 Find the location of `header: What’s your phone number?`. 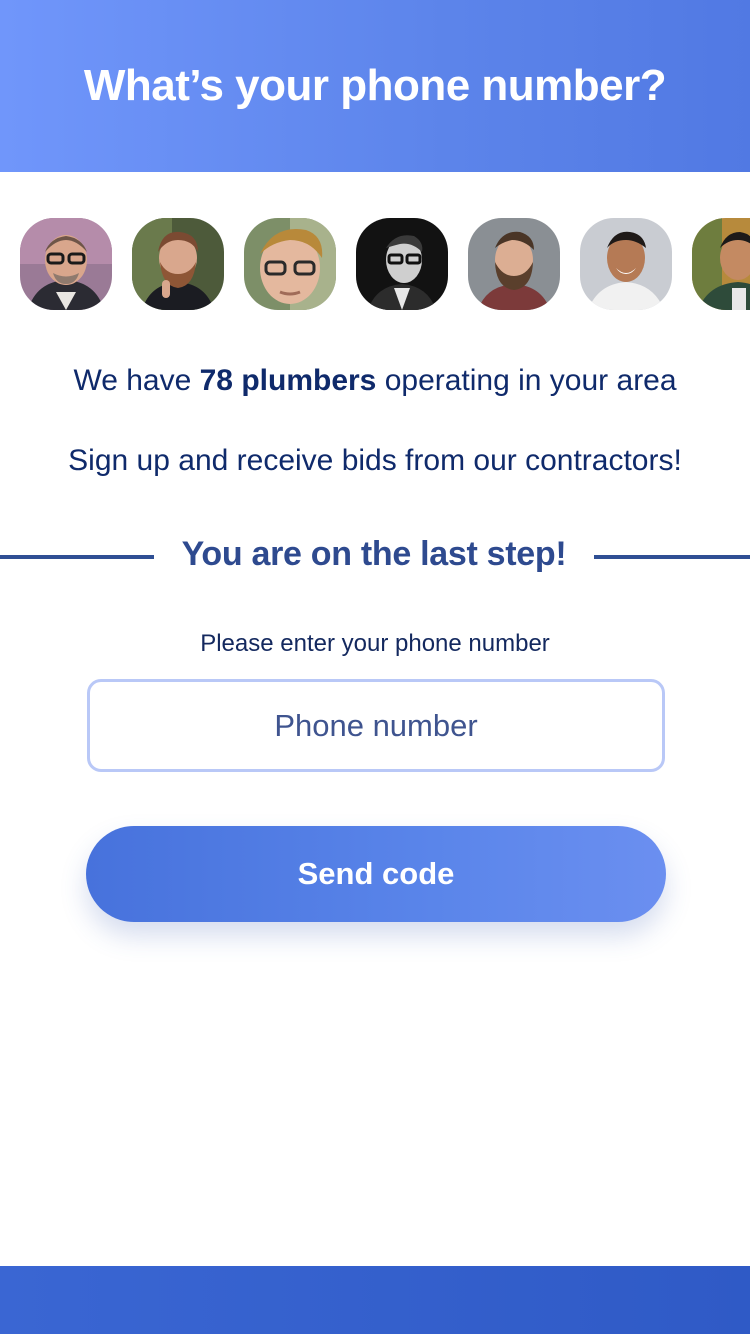

header: What’s your phone number? is located at coordinates (375, 86).